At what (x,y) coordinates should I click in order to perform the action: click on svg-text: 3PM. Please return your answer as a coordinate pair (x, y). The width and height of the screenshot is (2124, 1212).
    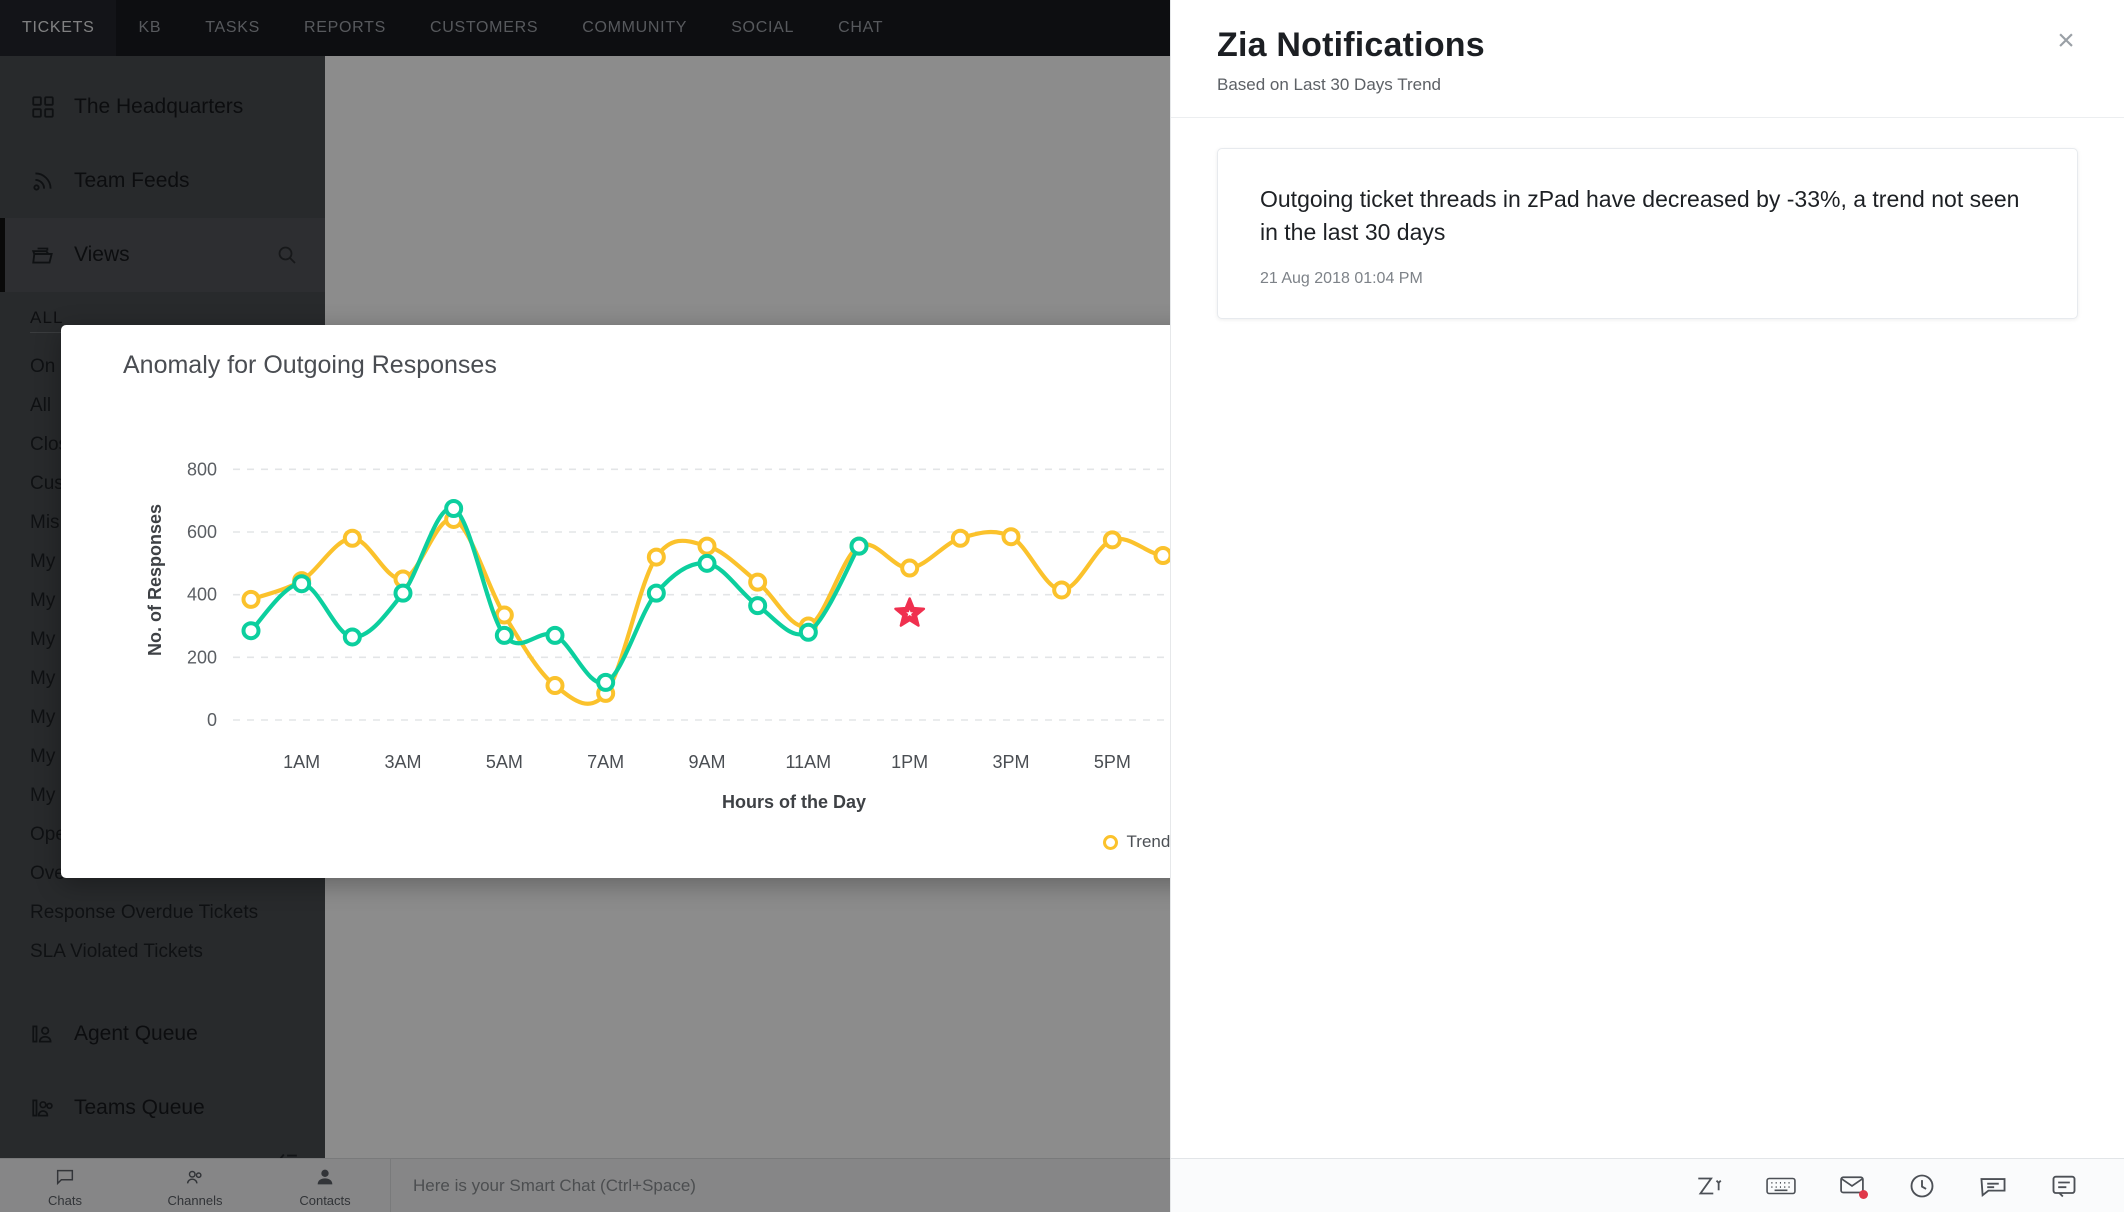
    Looking at the image, I should click on (1010, 762).